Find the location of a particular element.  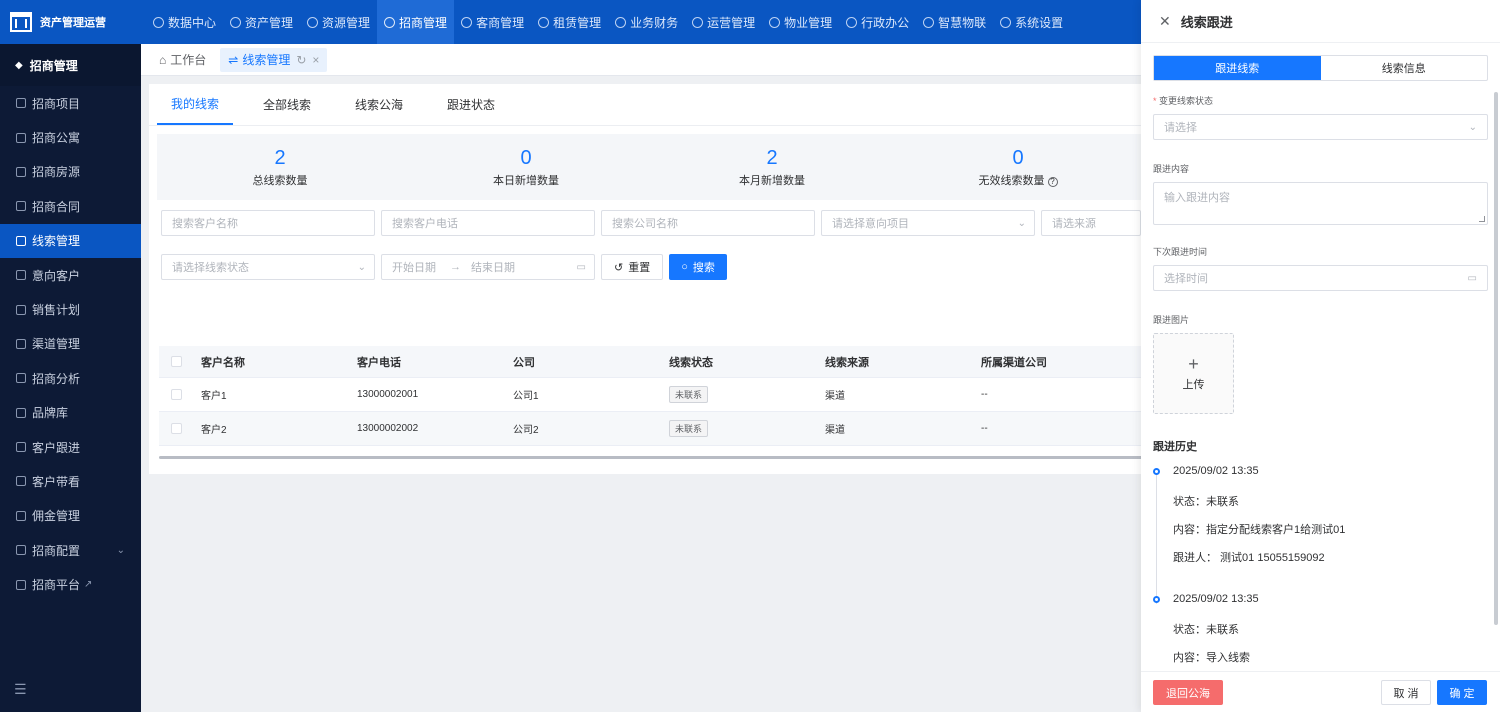

topnav-item-iot: 智慧物联 is located at coordinates (954, 22).